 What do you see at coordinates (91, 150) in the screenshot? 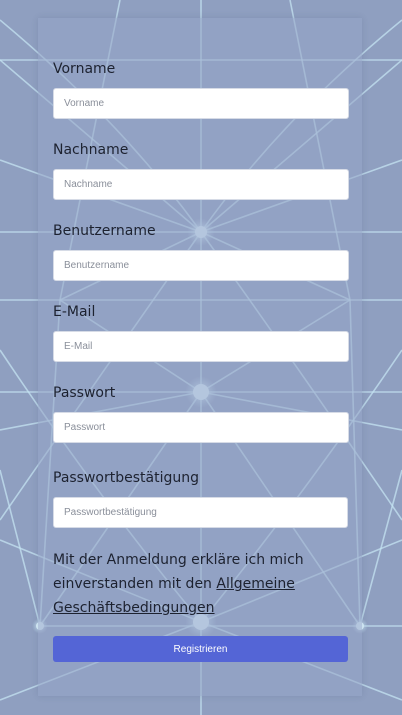
I see `last-name-label: Nachname` at bounding box center [91, 150].